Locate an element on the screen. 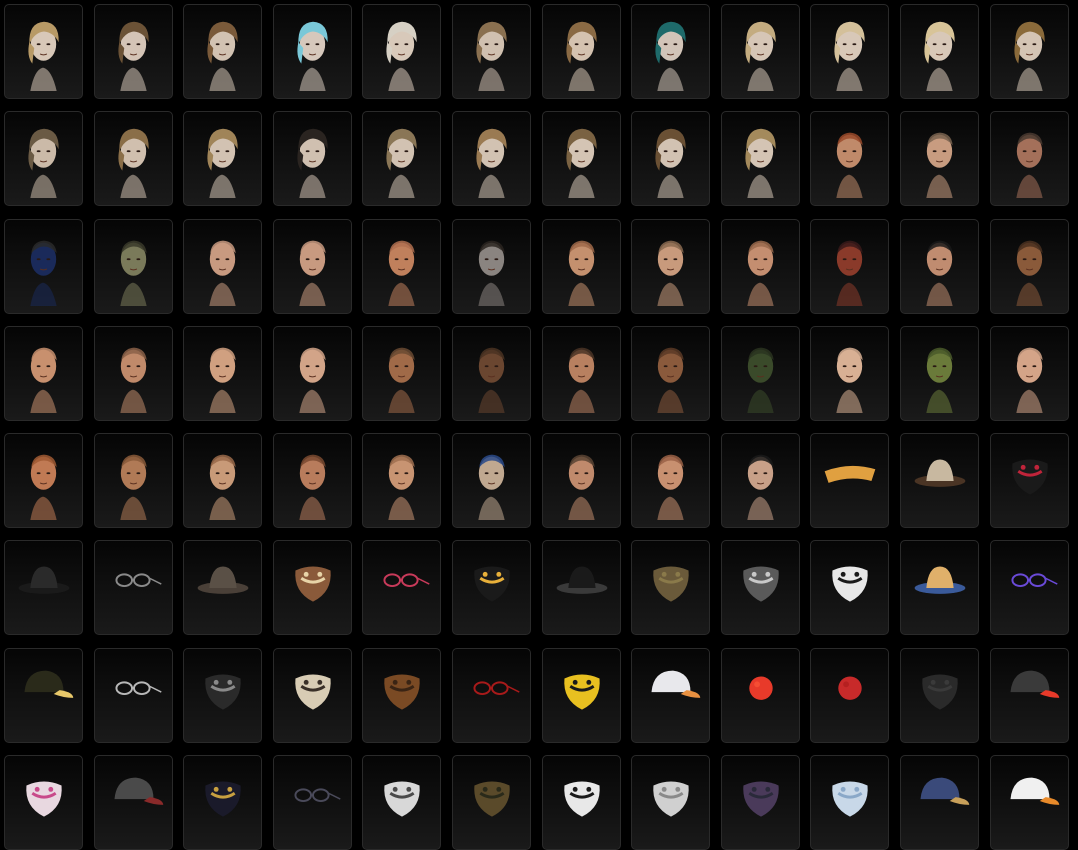 This screenshot has height=850, width=1078. pale-bald-face-icon is located at coordinates (850, 380).